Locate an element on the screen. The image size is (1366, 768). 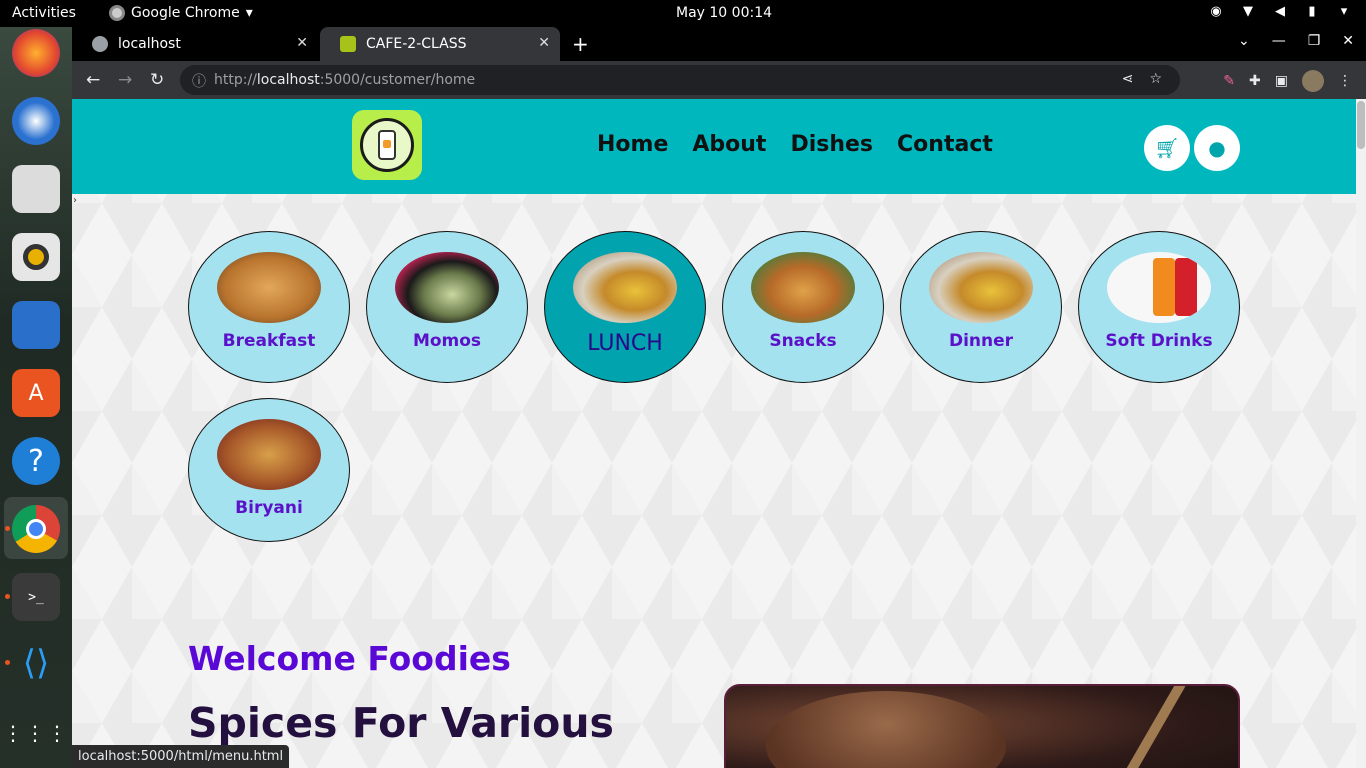
spoon-image is located at coordinates (1151, 727).